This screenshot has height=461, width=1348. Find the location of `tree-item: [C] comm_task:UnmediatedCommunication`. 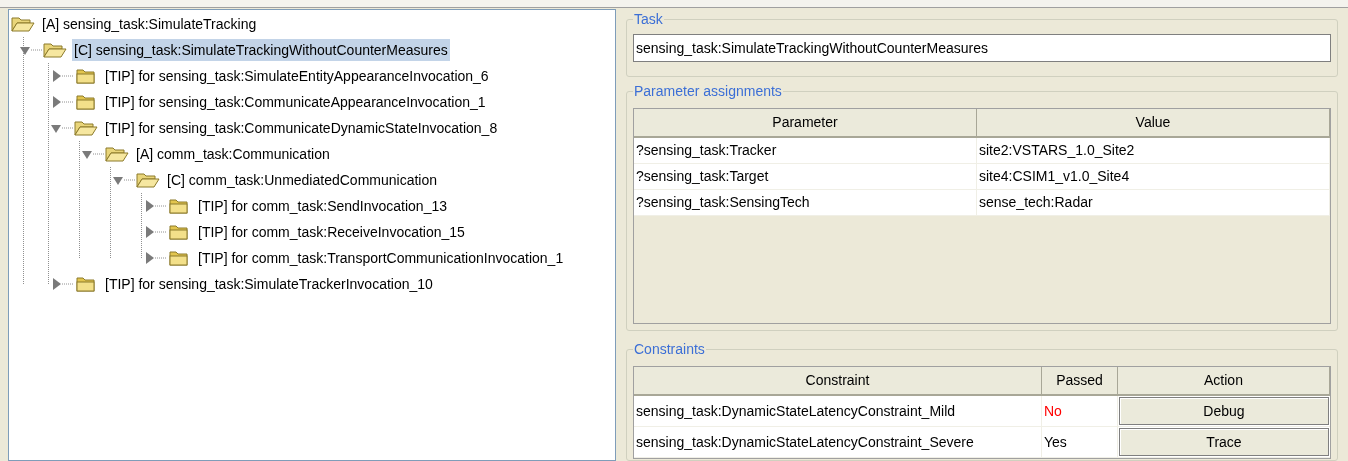

tree-item: [C] comm_task:UnmediatedCommunication is located at coordinates (302, 180).